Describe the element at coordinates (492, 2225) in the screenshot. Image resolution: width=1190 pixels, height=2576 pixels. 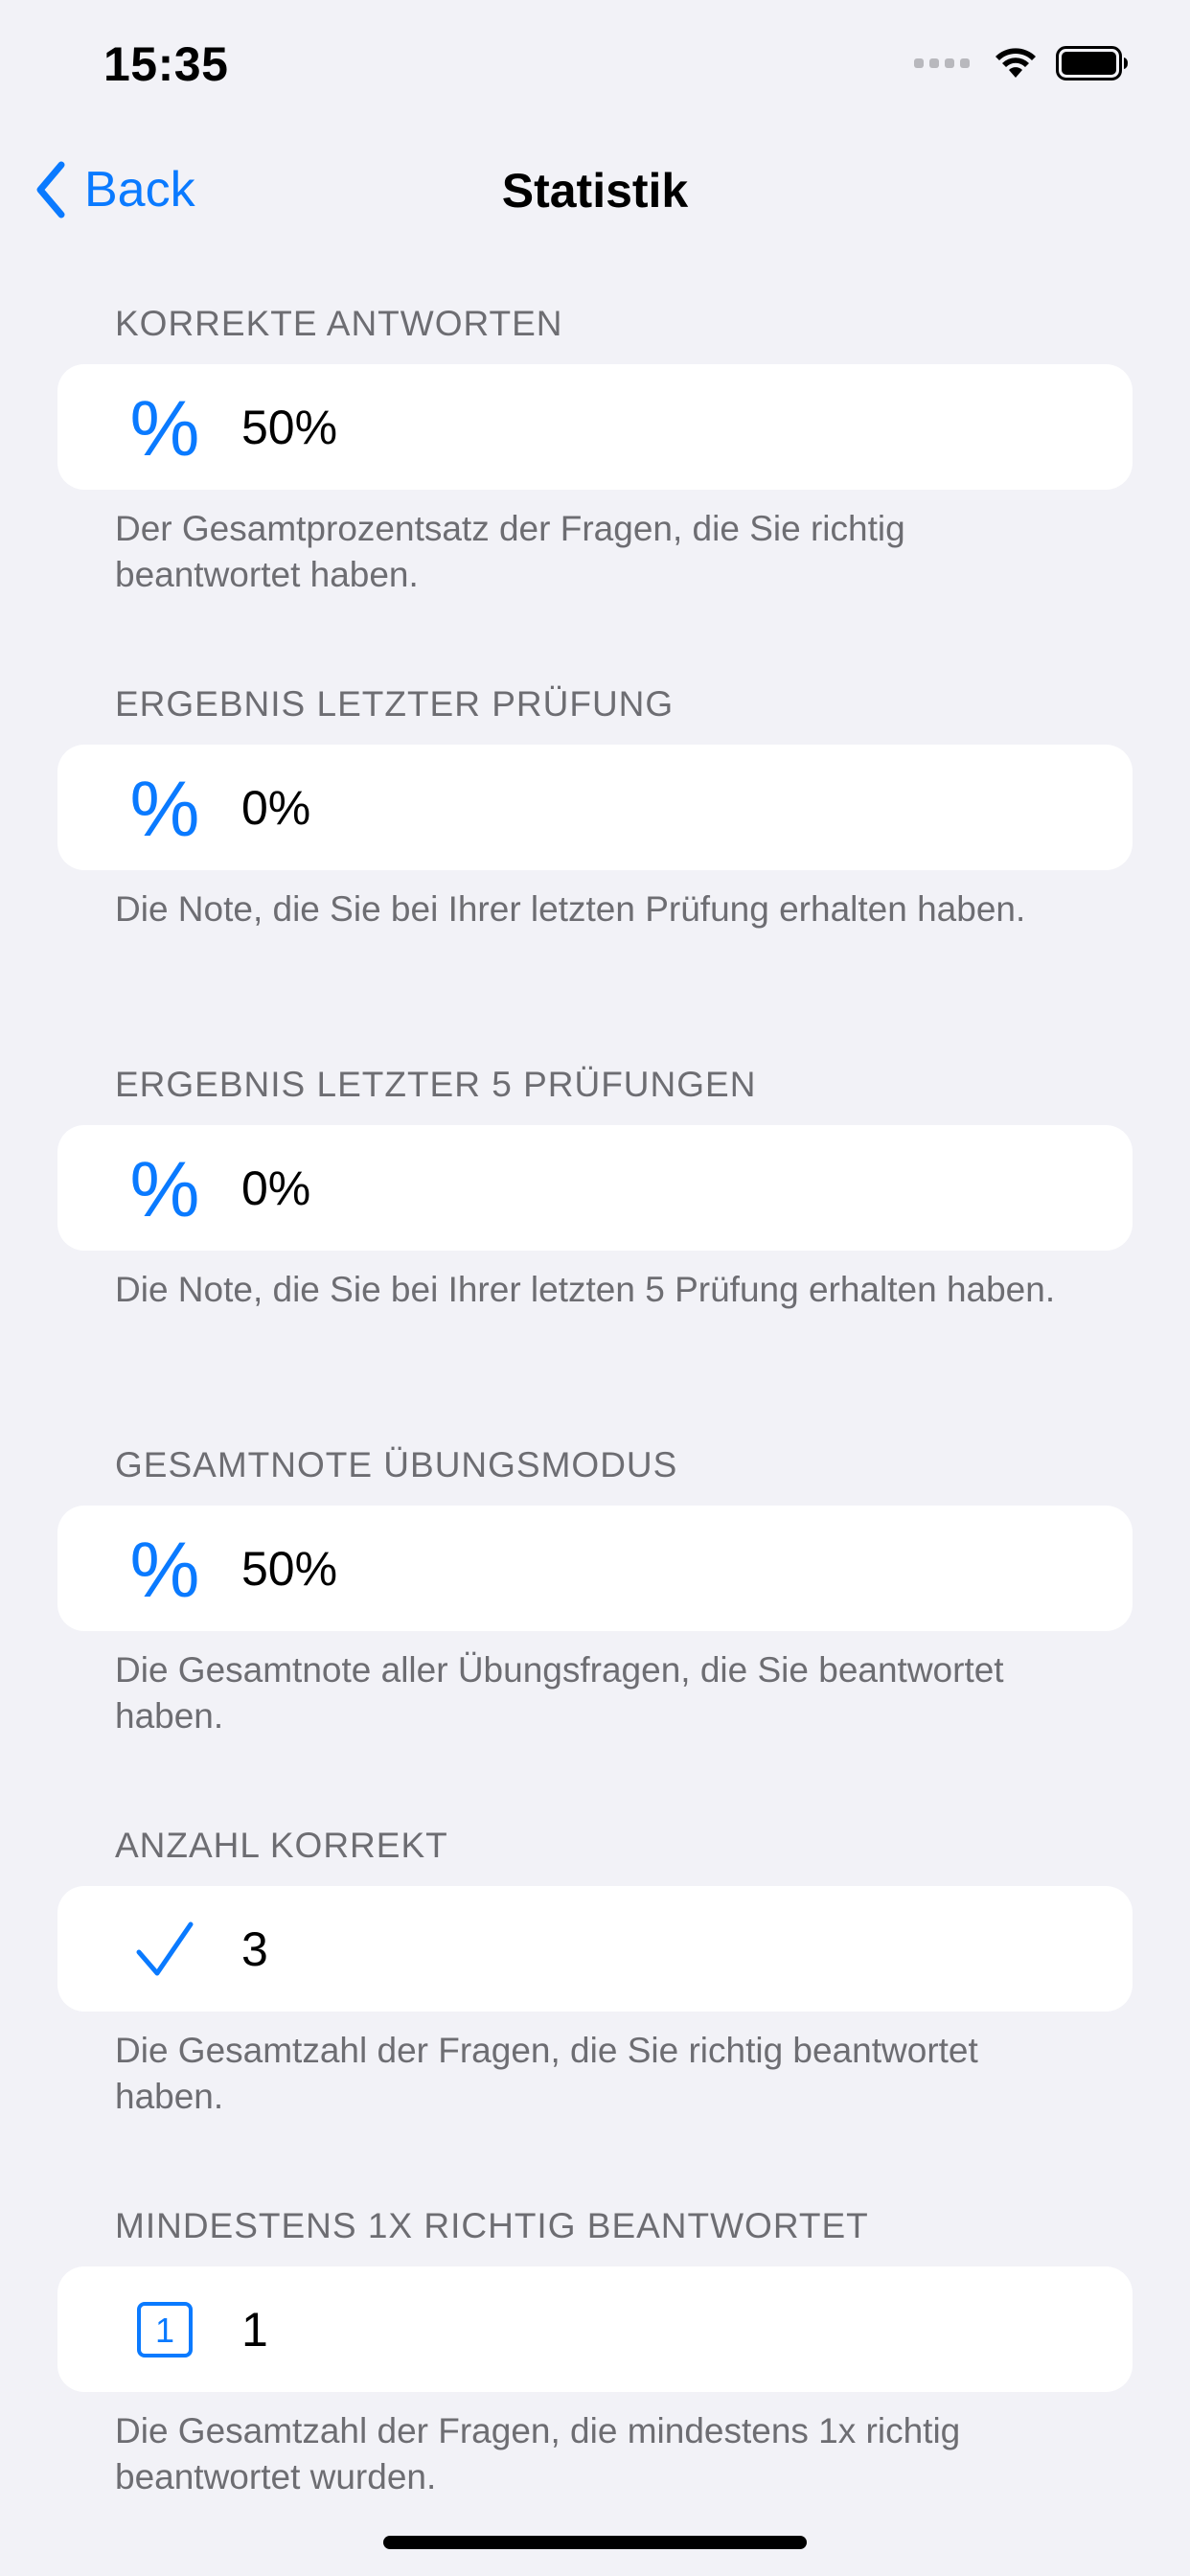
I see `section-header: MINDESTENS 1X RICHTIG BEANTWORTET` at that location.